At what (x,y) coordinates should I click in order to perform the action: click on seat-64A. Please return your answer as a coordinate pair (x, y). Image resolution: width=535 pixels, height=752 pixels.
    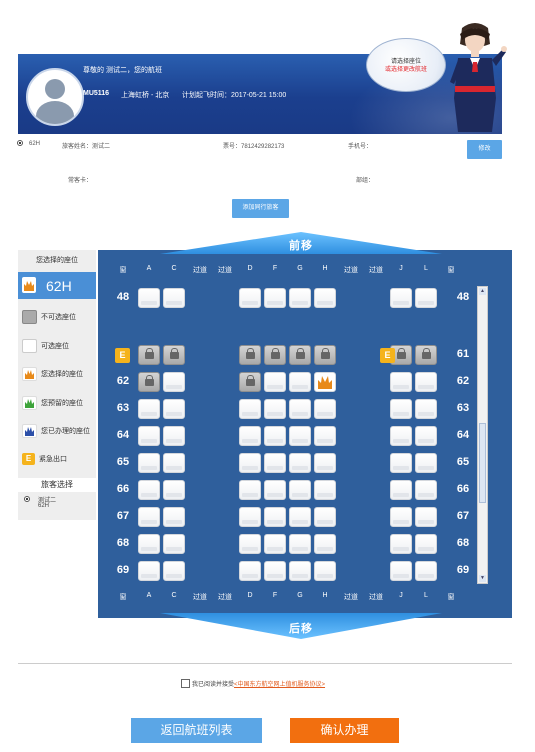
    Looking at the image, I should click on (149, 436).